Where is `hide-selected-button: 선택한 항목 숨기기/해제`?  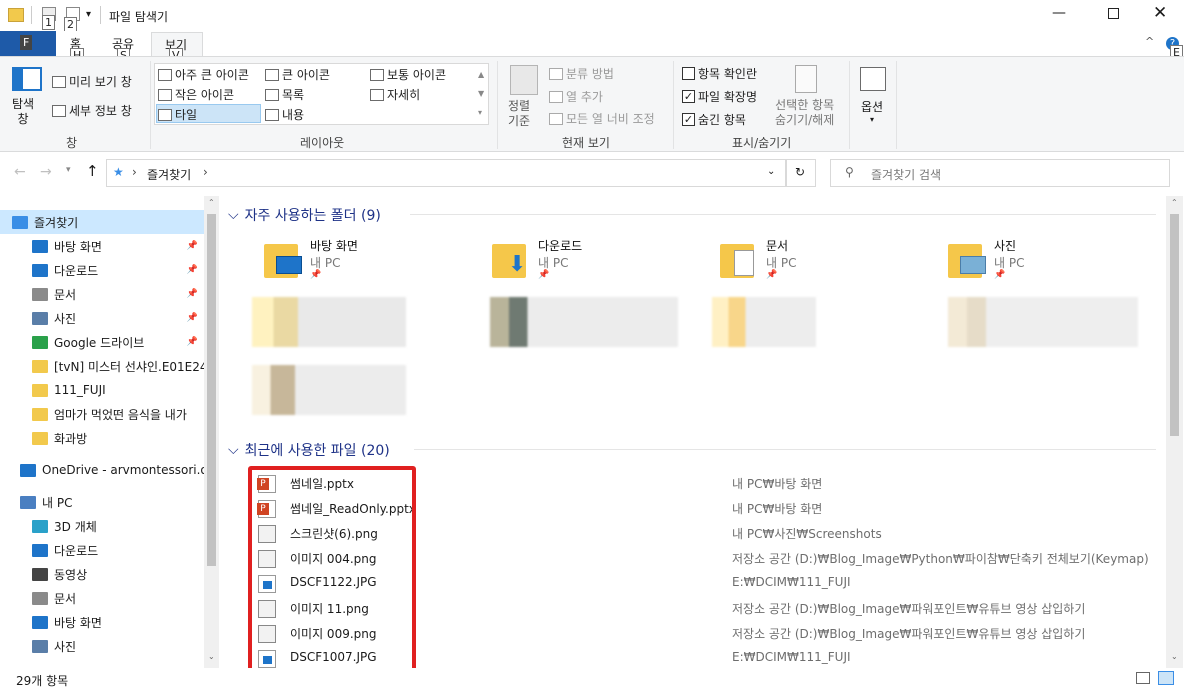 hide-selected-button: 선택한 항목 숨기기/해제 is located at coordinates (804, 113).